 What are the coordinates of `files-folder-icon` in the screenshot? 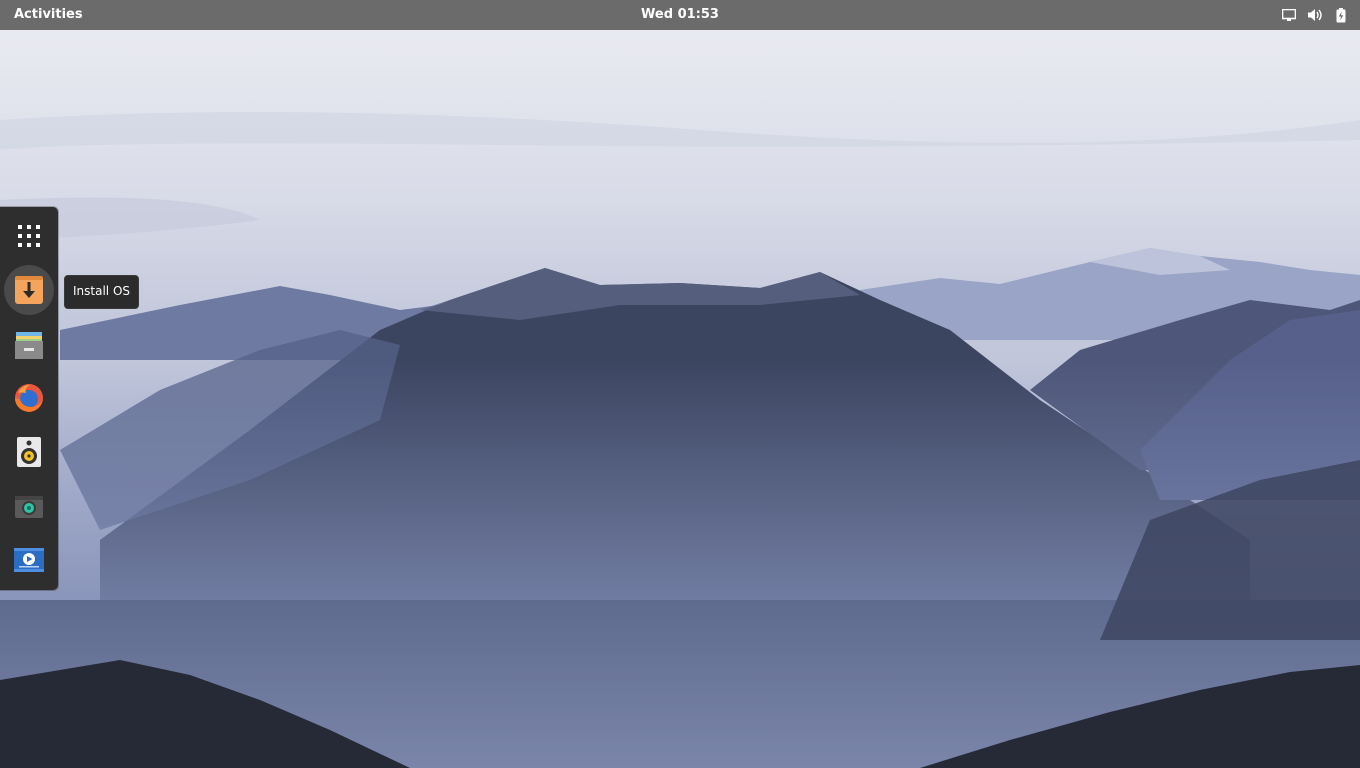 It's located at (29, 345).